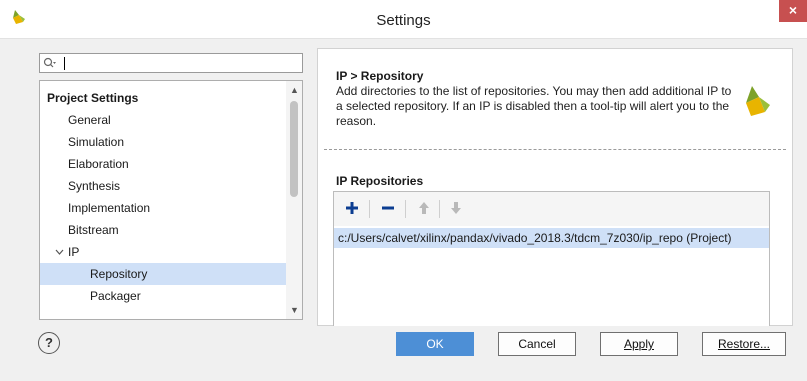 The height and width of the screenshot is (381, 807). What do you see at coordinates (163, 230) in the screenshot?
I see `tree-item-bitstream: Bitstream` at bounding box center [163, 230].